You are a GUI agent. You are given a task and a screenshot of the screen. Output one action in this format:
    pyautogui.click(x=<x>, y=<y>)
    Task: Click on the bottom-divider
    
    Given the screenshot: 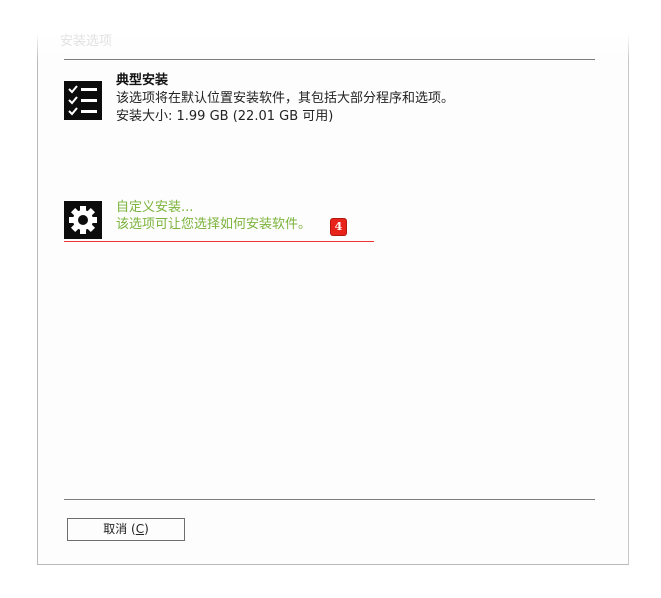 What is the action you would take?
    pyautogui.click(x=329, y=499)
    